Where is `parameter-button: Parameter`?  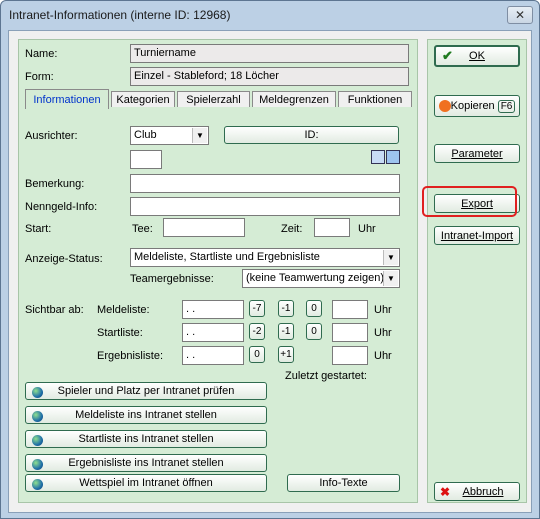
parameter-button: Parameter is located at coordinates (477, 153).